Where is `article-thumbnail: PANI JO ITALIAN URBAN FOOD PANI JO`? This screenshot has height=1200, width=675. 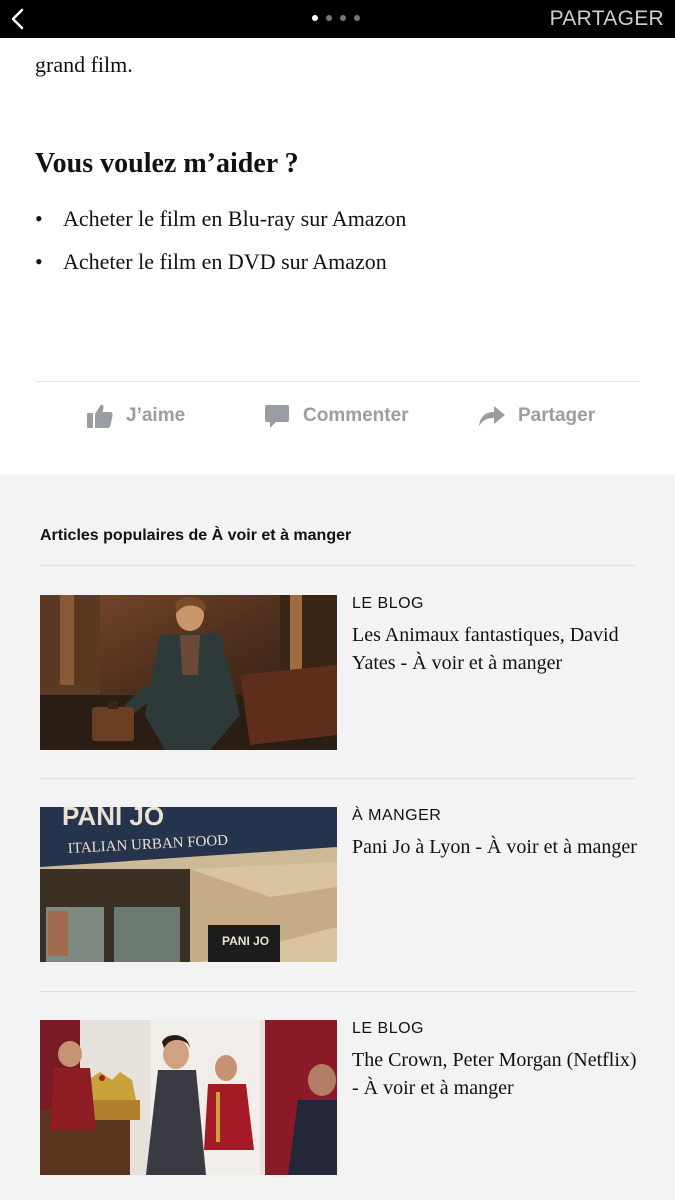
article-thumbnail: PANI JO ITALIAN URBAN FOOD PANI JO is located at coordinates (188, 884).